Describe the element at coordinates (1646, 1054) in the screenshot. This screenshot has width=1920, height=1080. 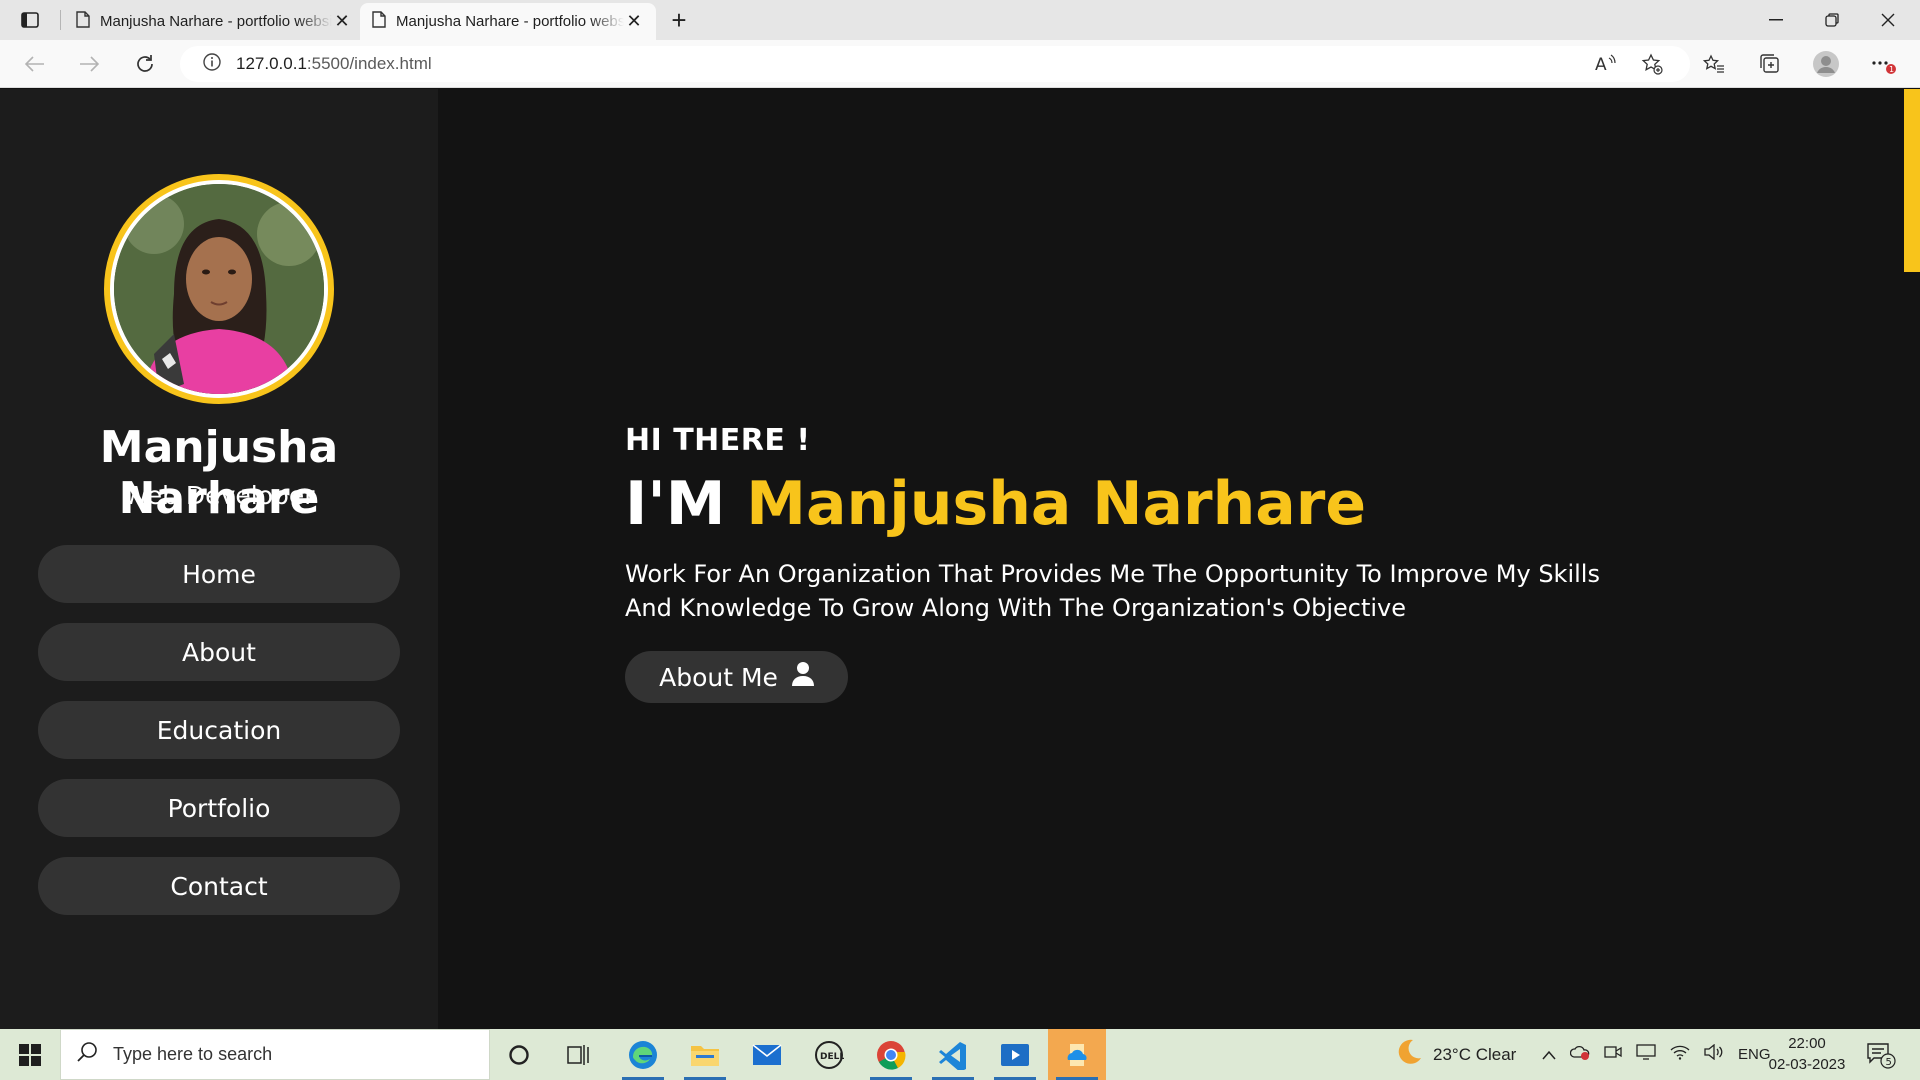
I see `display-icon` at that location.